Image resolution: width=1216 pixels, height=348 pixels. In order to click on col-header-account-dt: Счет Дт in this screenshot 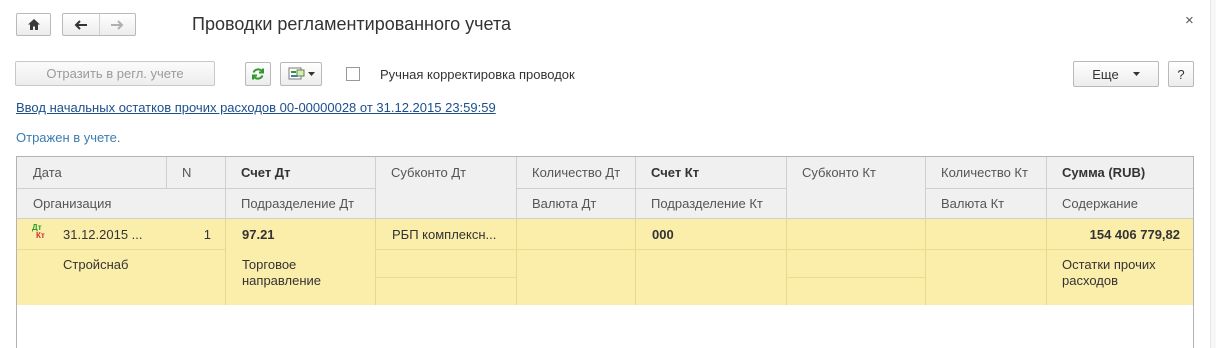, I will do `click(300, 172)`.